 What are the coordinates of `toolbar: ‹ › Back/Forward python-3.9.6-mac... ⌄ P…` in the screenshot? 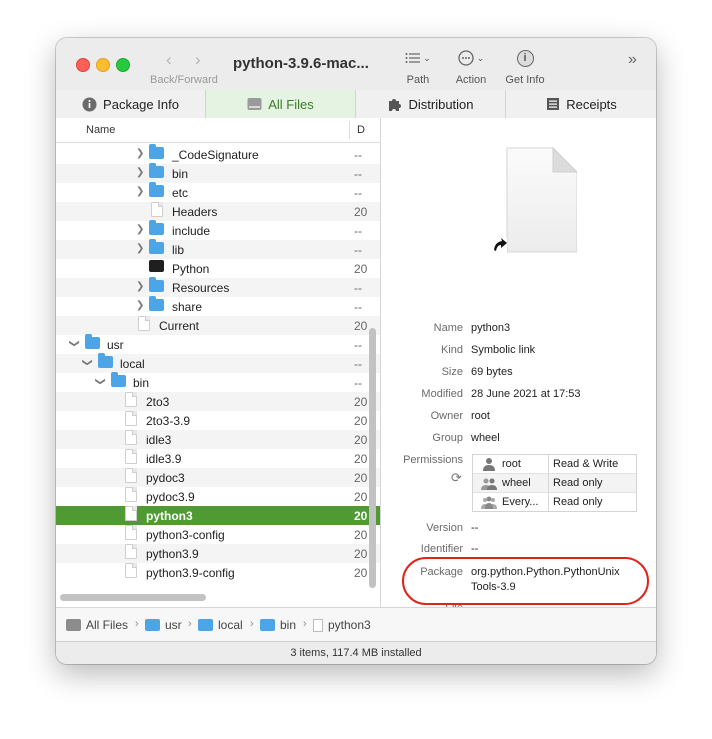 It's located at (356, 64).